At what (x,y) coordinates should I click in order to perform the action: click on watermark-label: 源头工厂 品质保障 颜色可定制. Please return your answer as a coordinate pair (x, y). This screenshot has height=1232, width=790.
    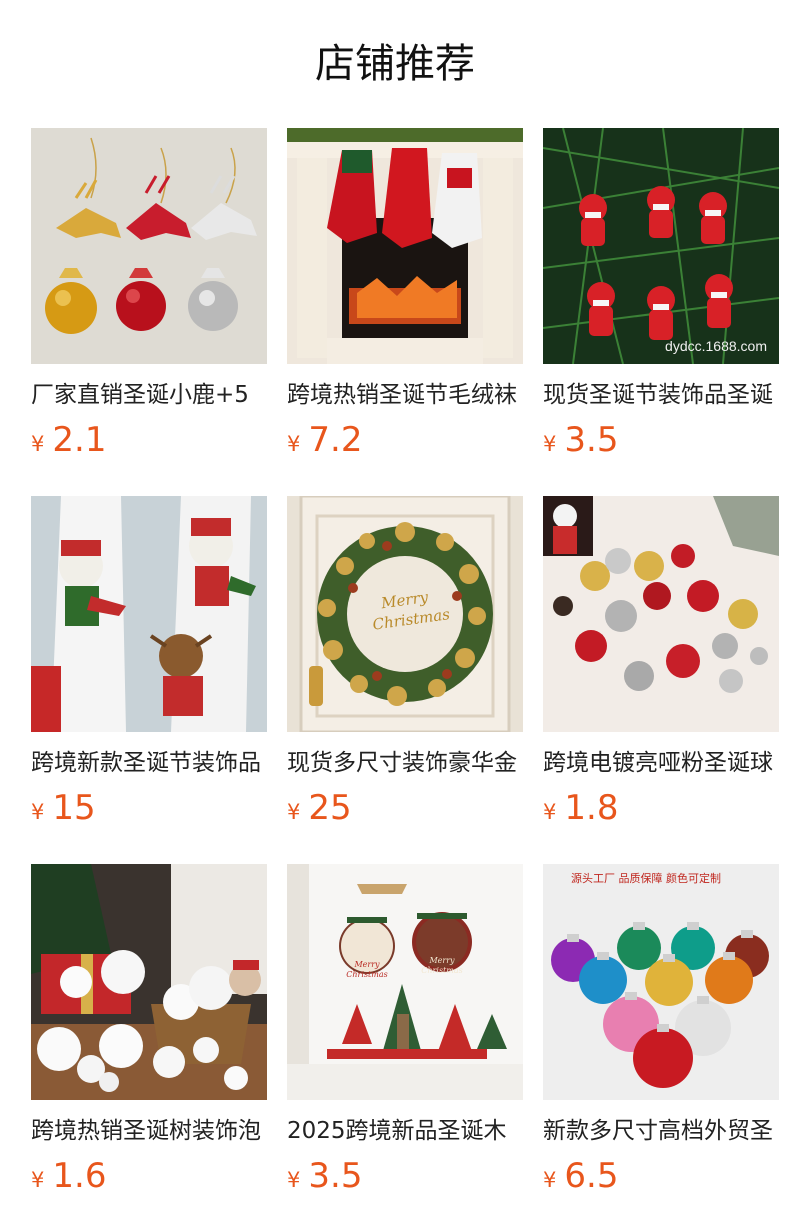
    Looking at the image, I should click on (646, 878).